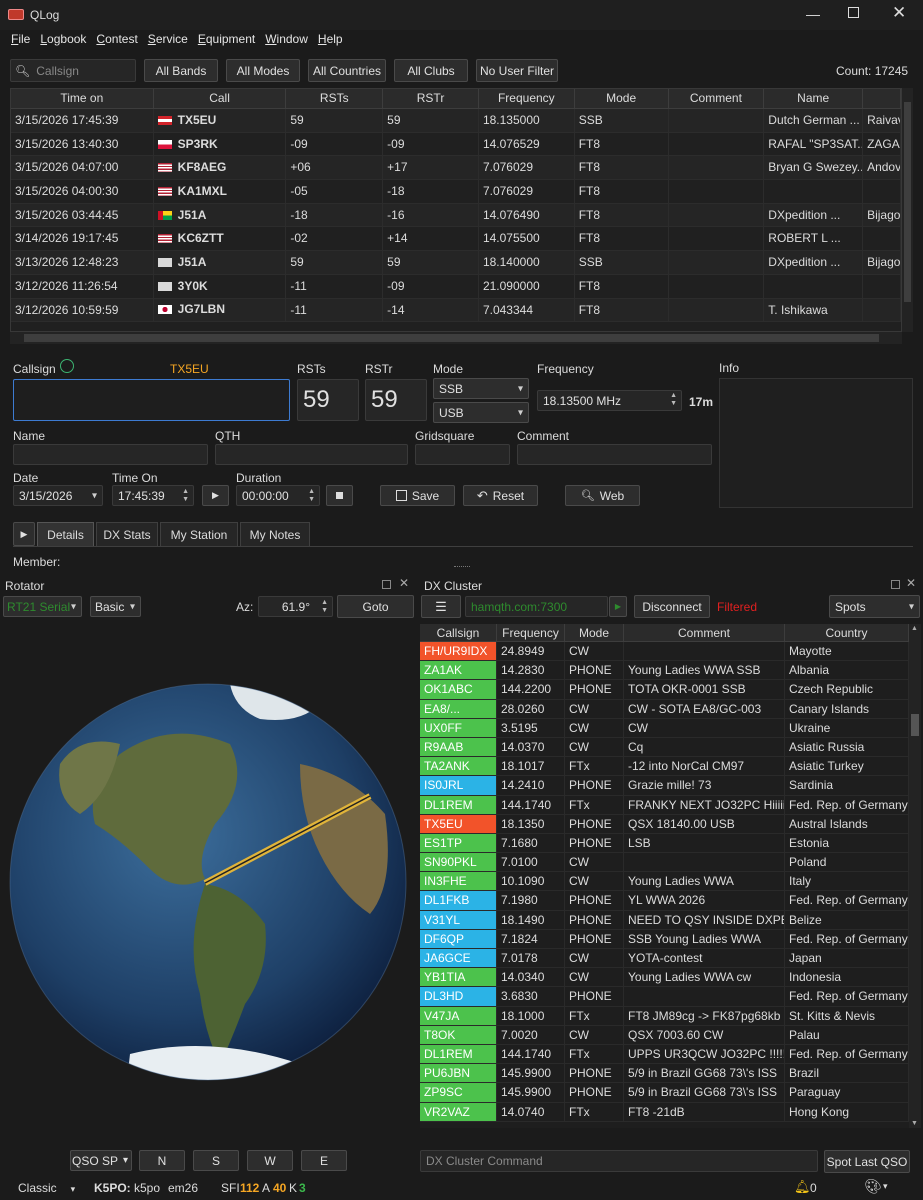  Describe the element at coordinates (263, 70) in the screenshot. I see `all-modes-button: All Modes` at that location.